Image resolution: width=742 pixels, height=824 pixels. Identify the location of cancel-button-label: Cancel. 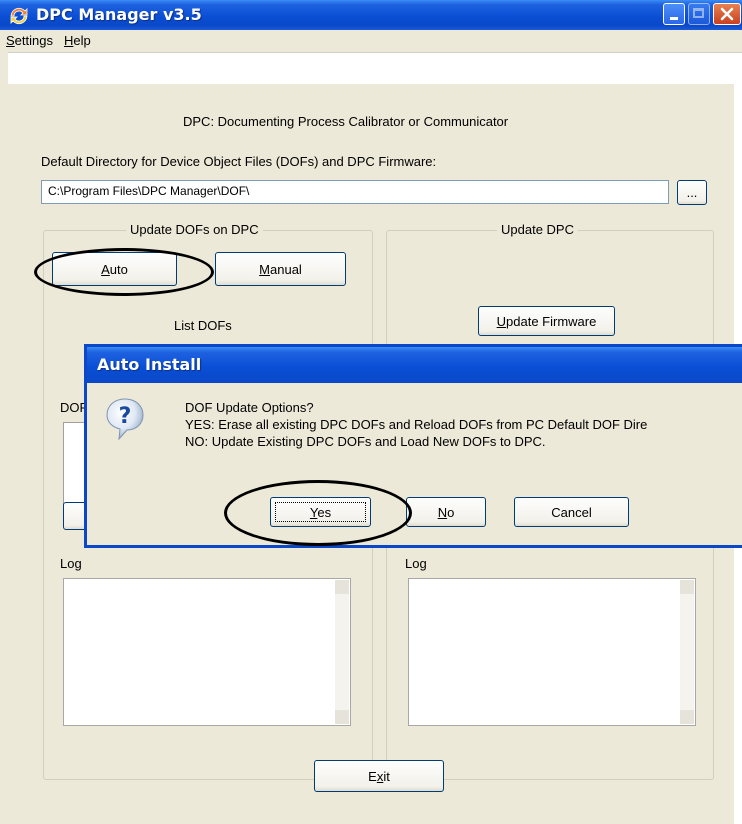
(571, 512).